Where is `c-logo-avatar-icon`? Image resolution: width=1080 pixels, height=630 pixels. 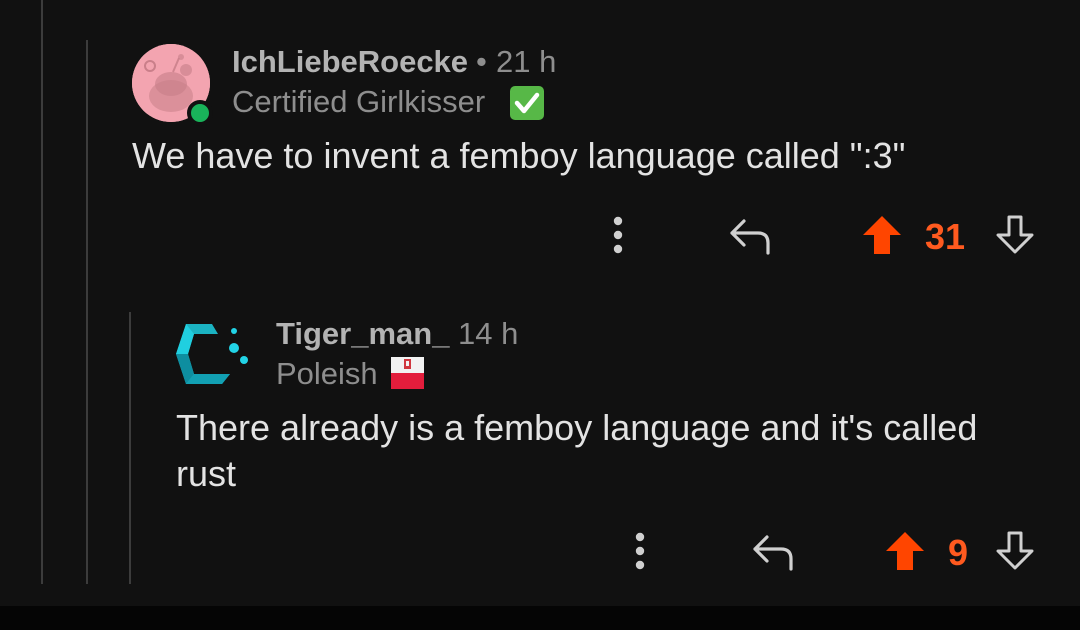 c-logo-avatar-icon is located at coordinates (212, 354).